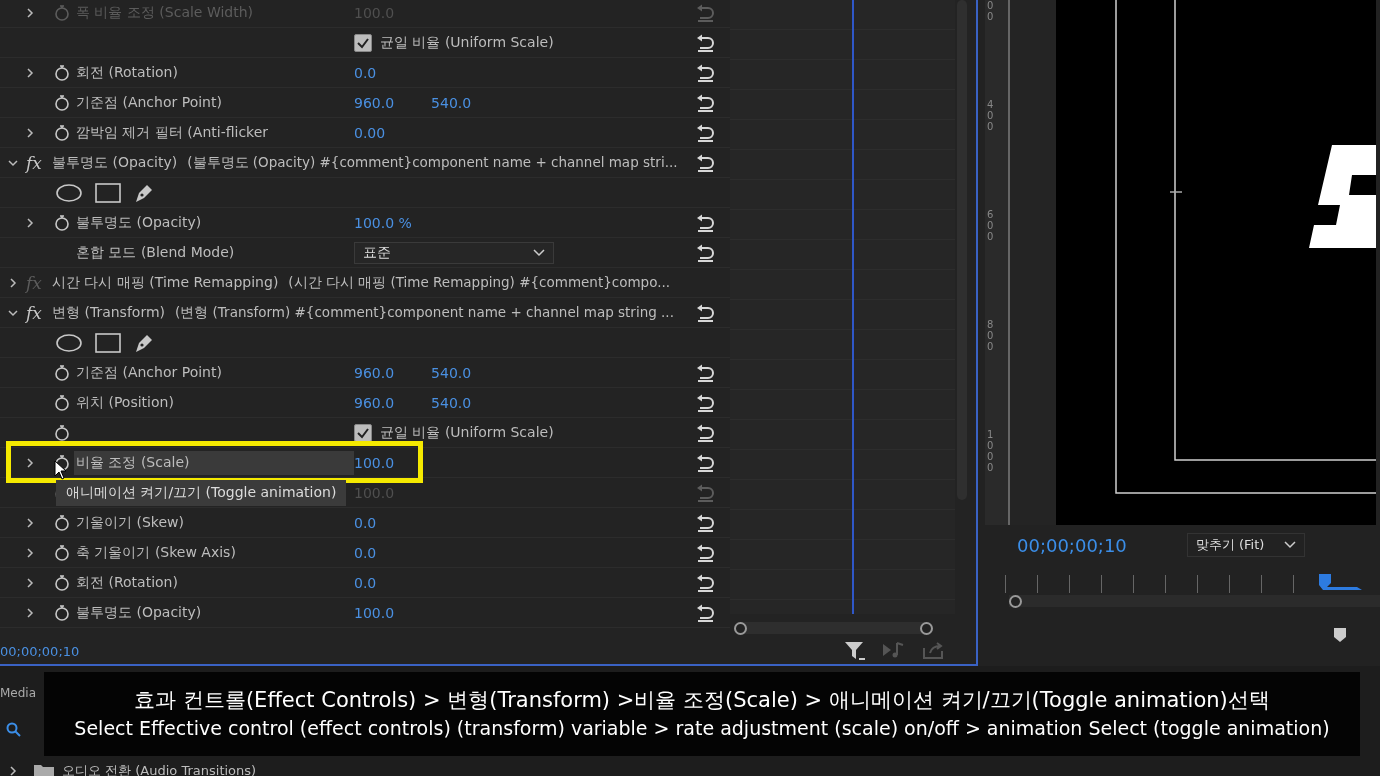  What do you see at coordinates (165, 282) in the screenshot?
I see `effect-name: 시간 다시 매핑 (Time Remapping)` at bounding box center [165, 282].